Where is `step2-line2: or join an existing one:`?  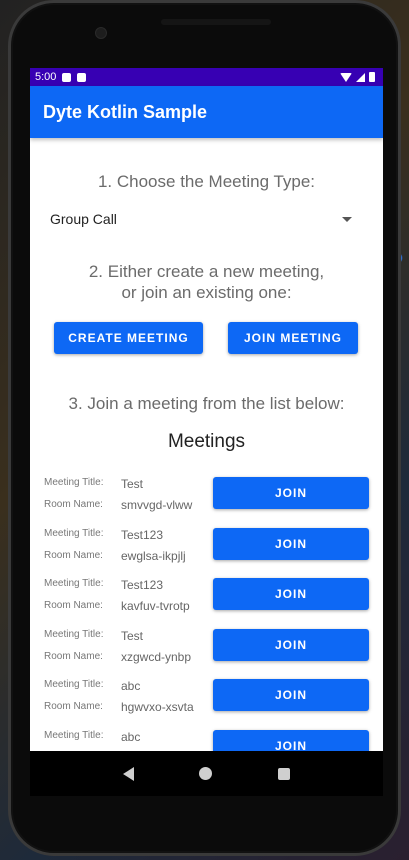
step2-line2: or join an existing one: is located at coordinates (206, 292).